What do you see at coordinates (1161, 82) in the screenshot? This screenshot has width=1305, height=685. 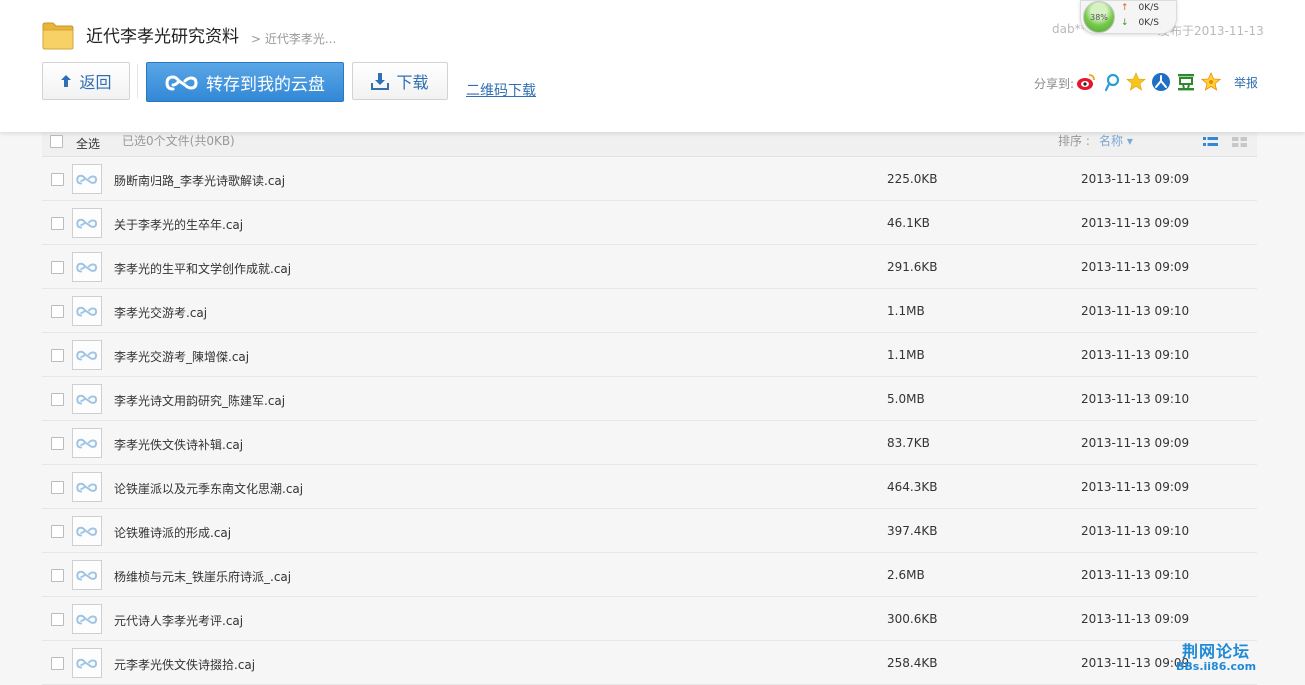 I see `renren-icon` at bounding box center [1161, 82].